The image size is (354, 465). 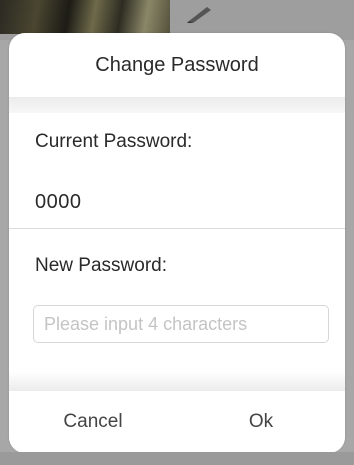 I want to click on field-divider, so click(x=177, y=228).